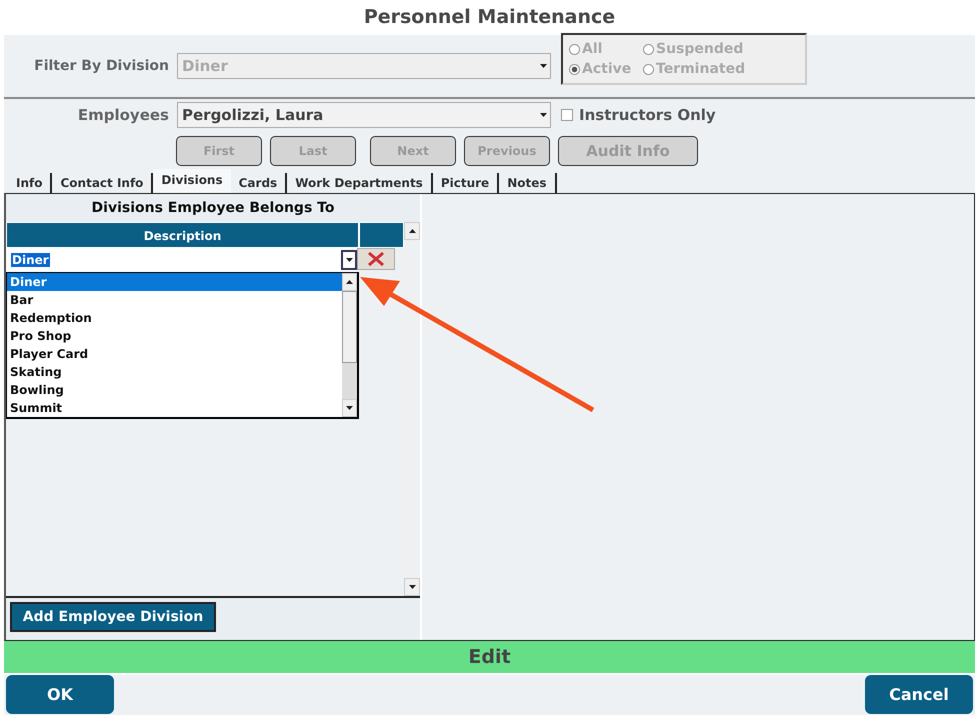 Image resolution: width=979 pixels, height=728 pixels. I want to click on panel-title: Divisions Employee Belongs To, so click(213, 208).